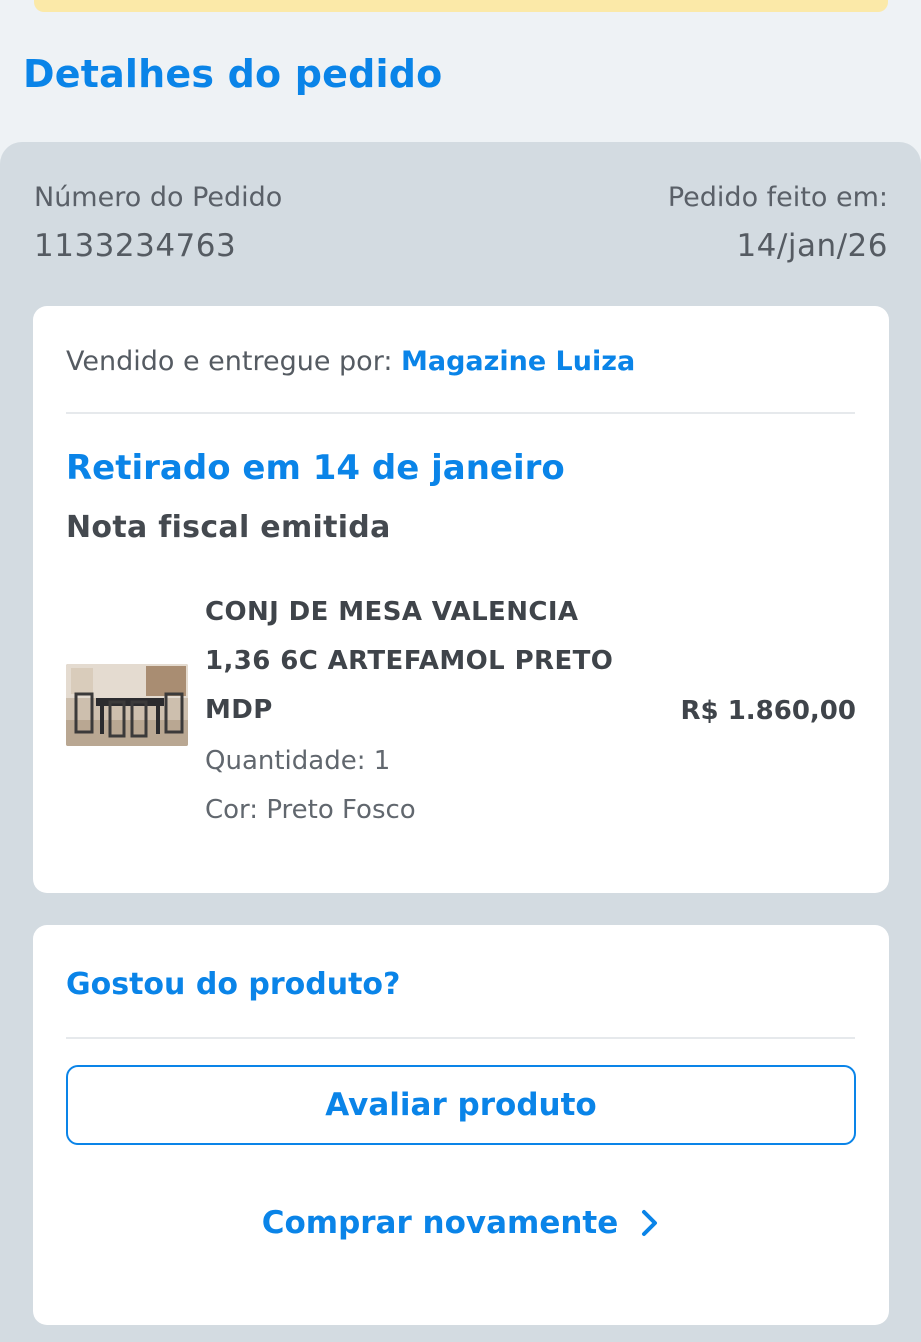 This screenshot has height=1342, width=921. What do you see at coordinates (158, 197) in the screenshot?
I see `order-number-label: Número do Pedido` at bounding box center [158, 197].